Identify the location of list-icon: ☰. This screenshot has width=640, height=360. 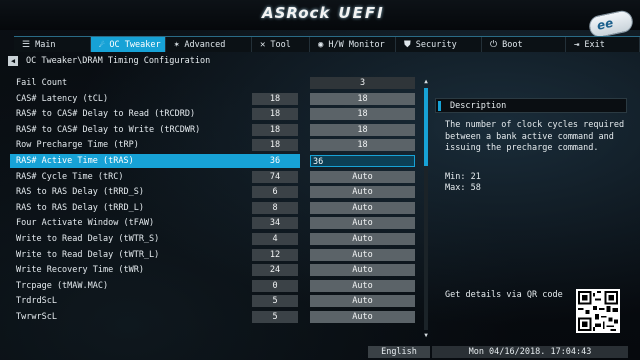
(26, 44).